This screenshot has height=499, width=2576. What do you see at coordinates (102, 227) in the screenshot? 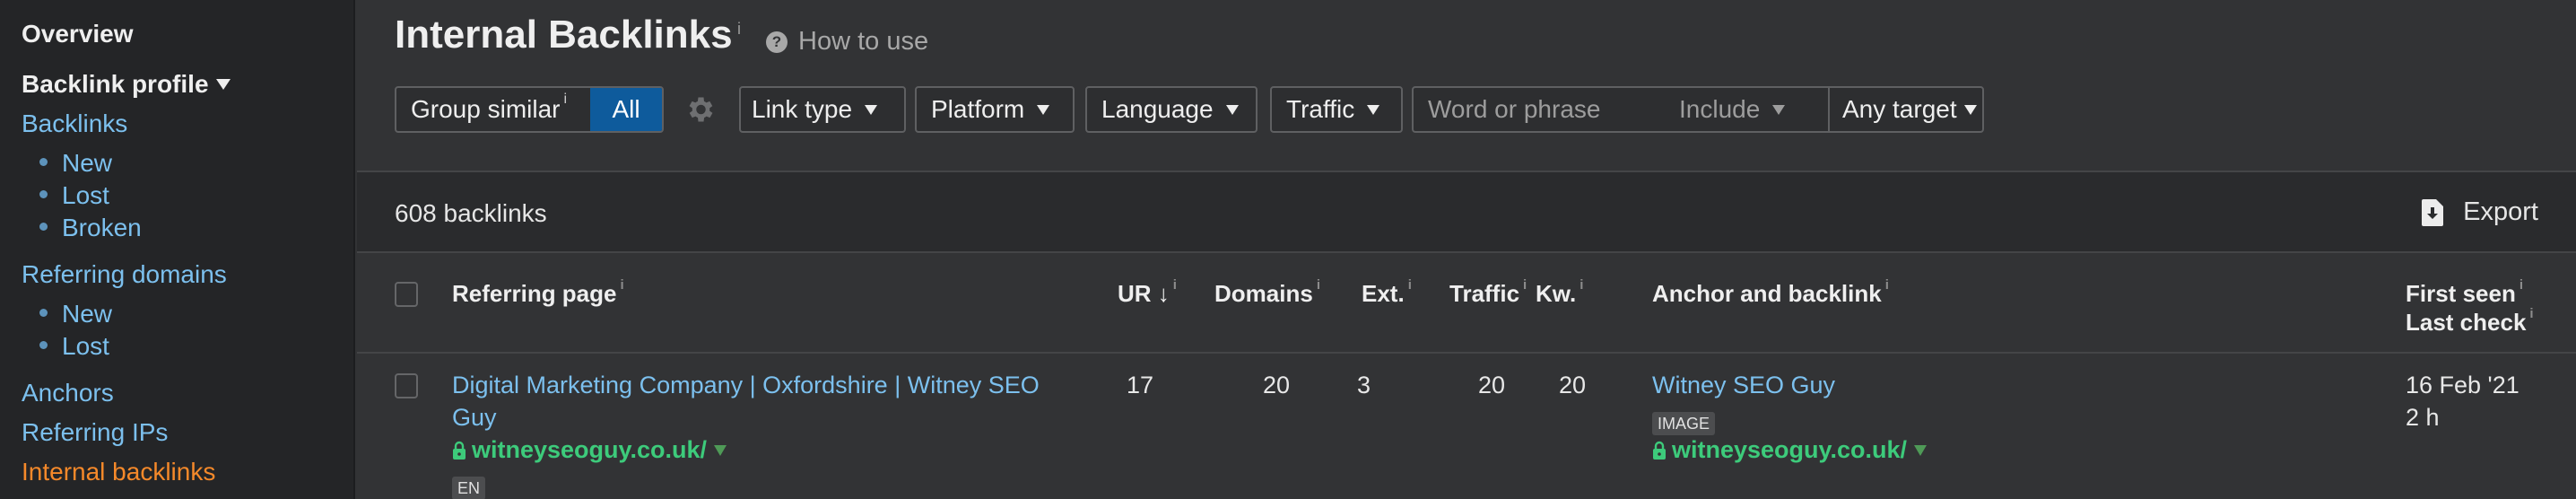
I see `sidebar-item-label: Broken` at bounding box center [102, 227].